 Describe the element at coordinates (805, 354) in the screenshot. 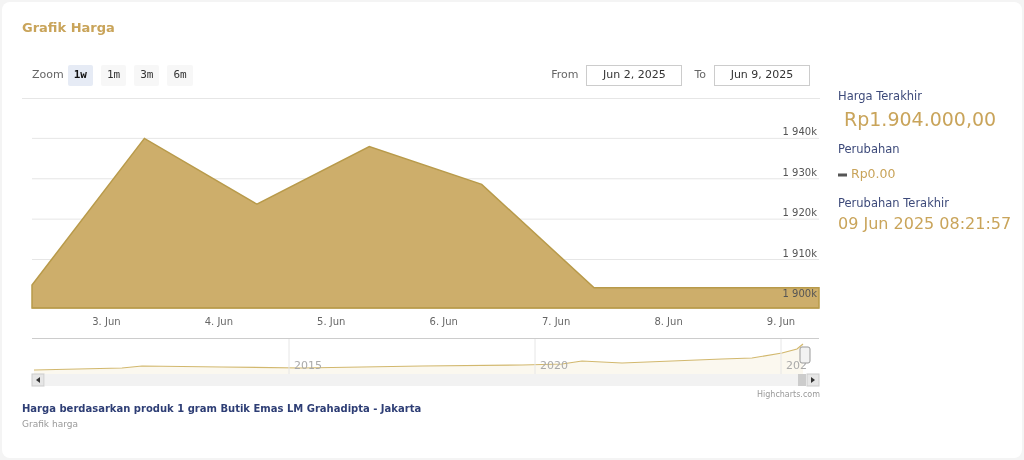

I see `navigator-handle` at that location.